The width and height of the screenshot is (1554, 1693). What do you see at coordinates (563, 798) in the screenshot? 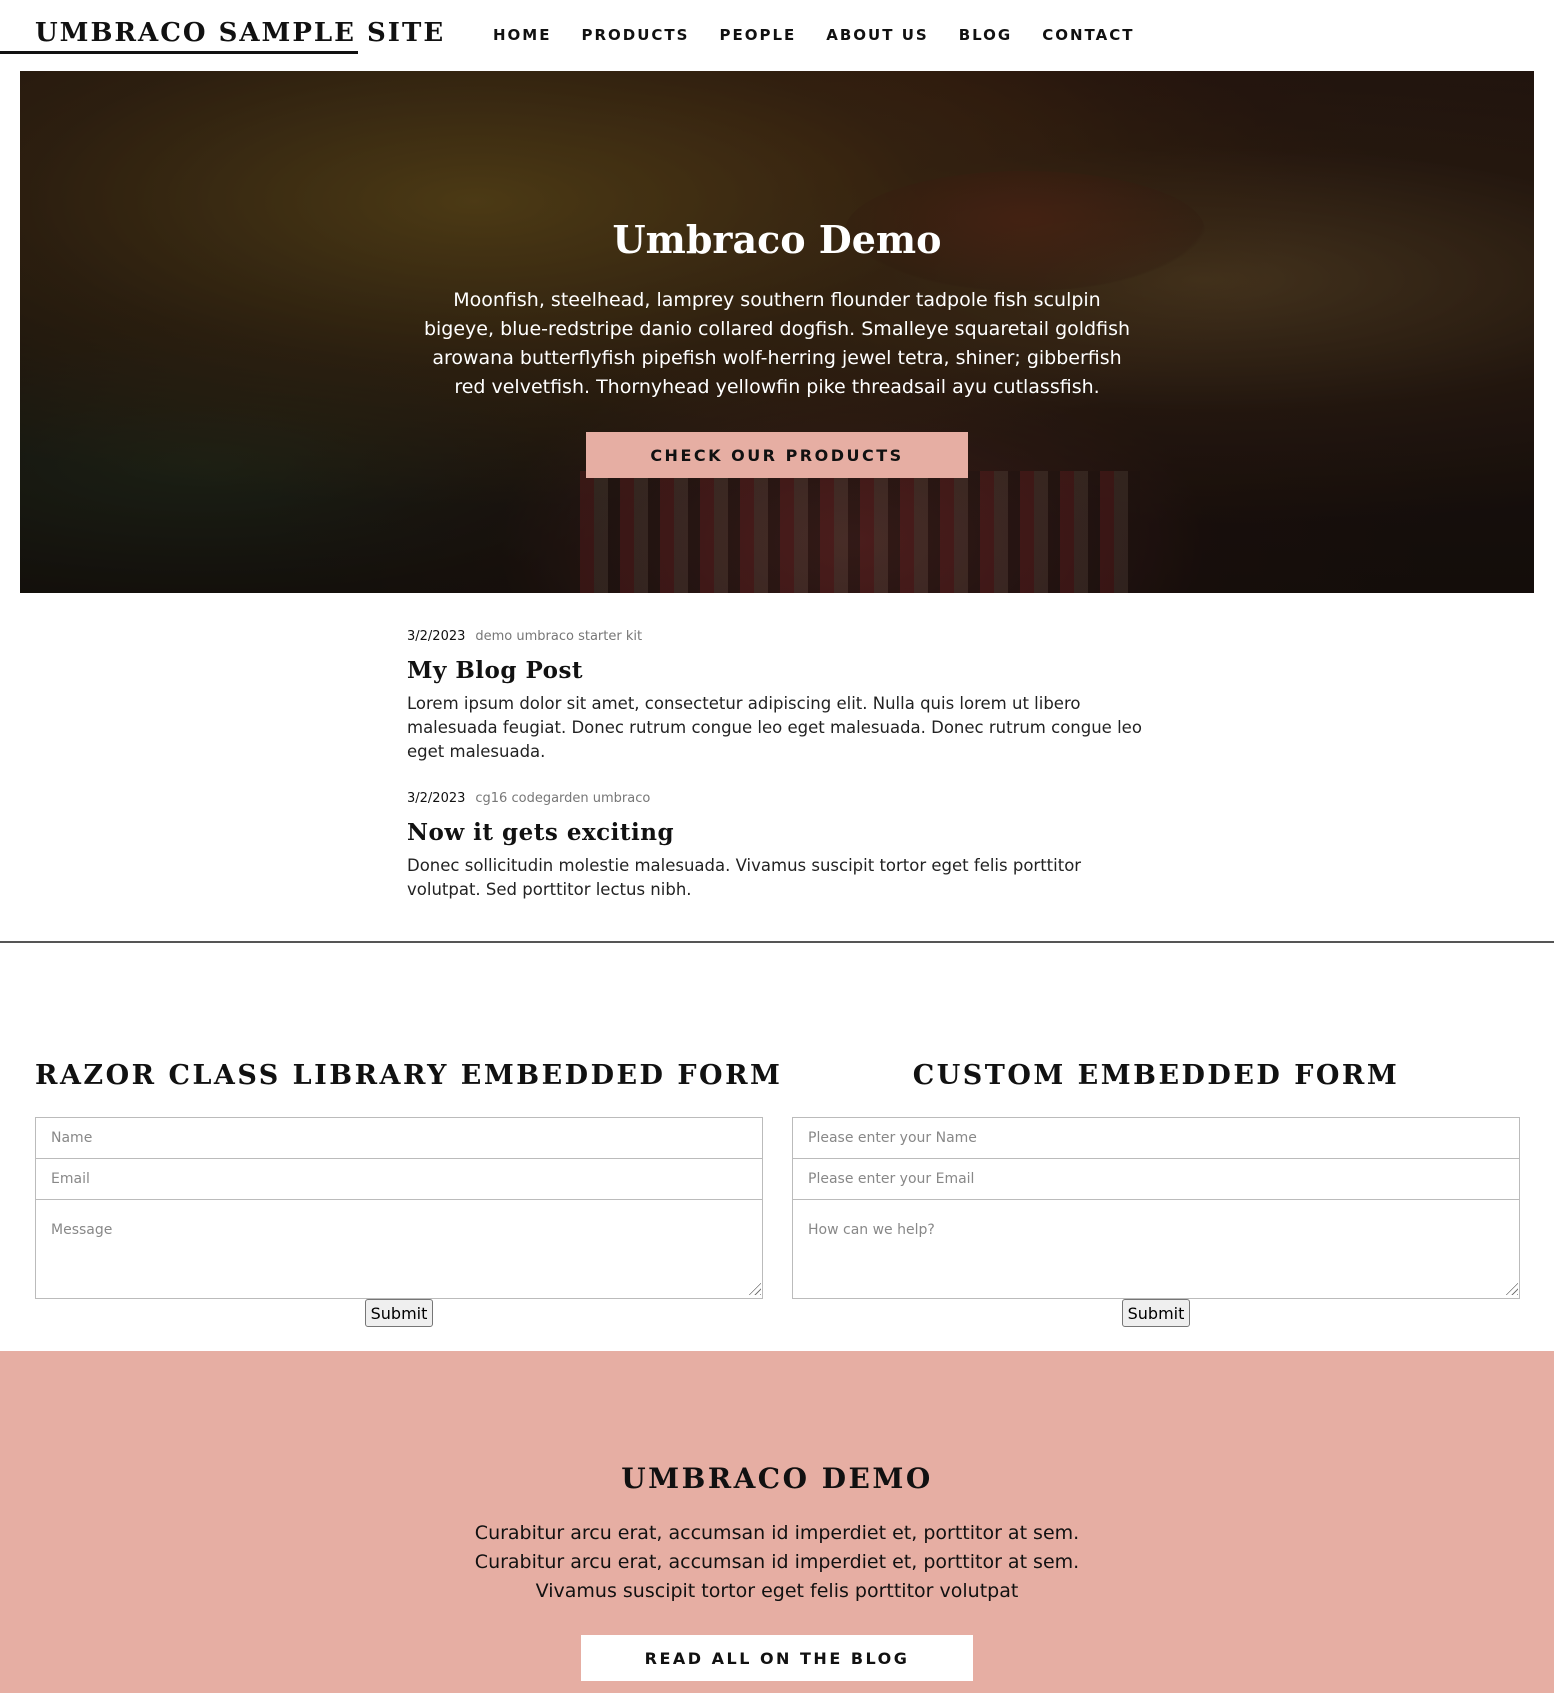
I see `post-tags: cg16 codegarden umbraco` at bounding box center [563, 798].